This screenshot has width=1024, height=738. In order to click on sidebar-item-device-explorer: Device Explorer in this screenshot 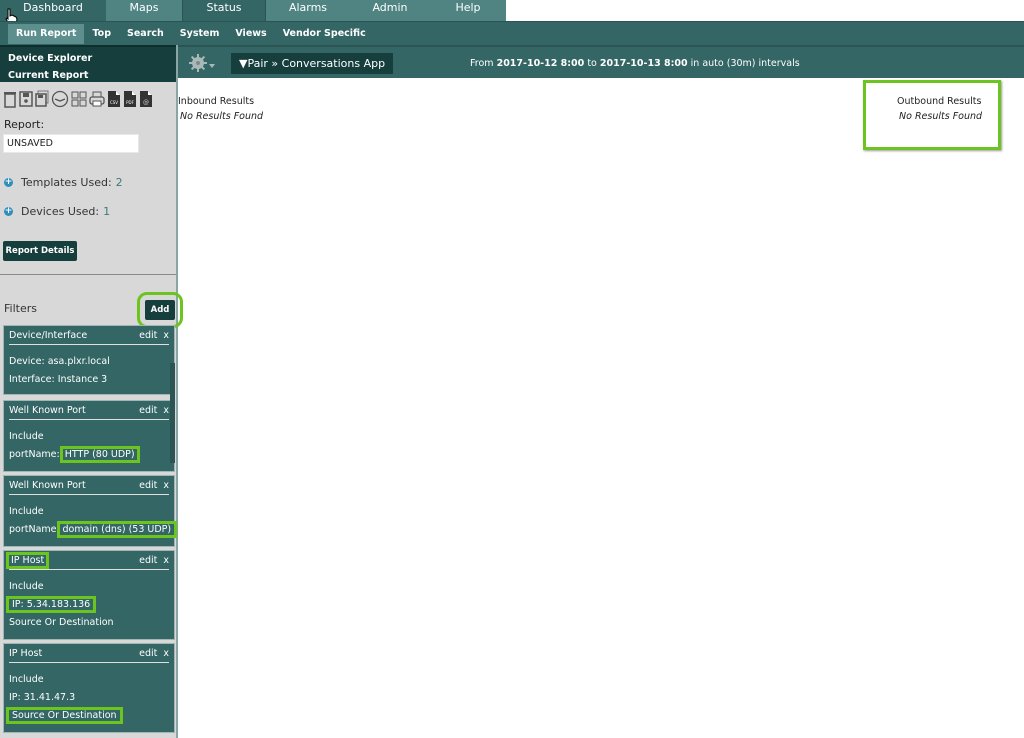, I will do `click(88, 58)`.